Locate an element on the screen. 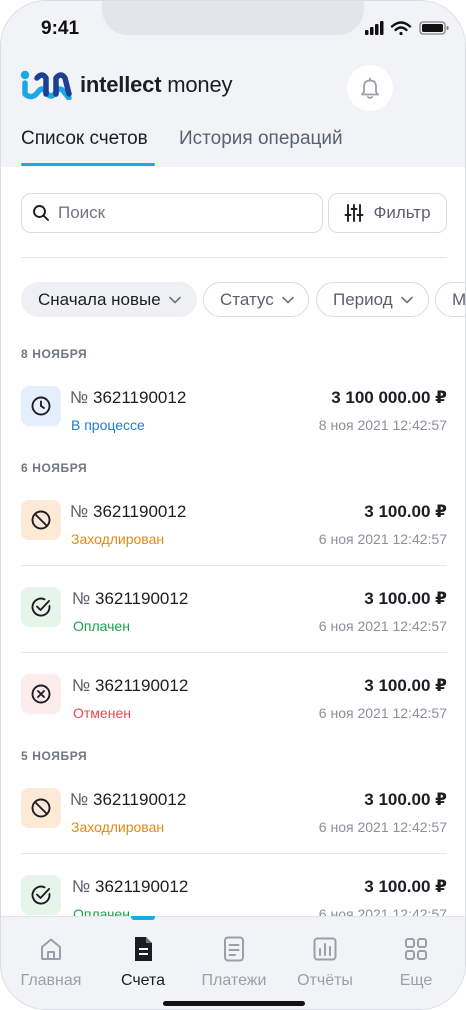 Image resolution: width=466 pixels, height=1010 pixels. device-notch is located at coordinates (233, 18).